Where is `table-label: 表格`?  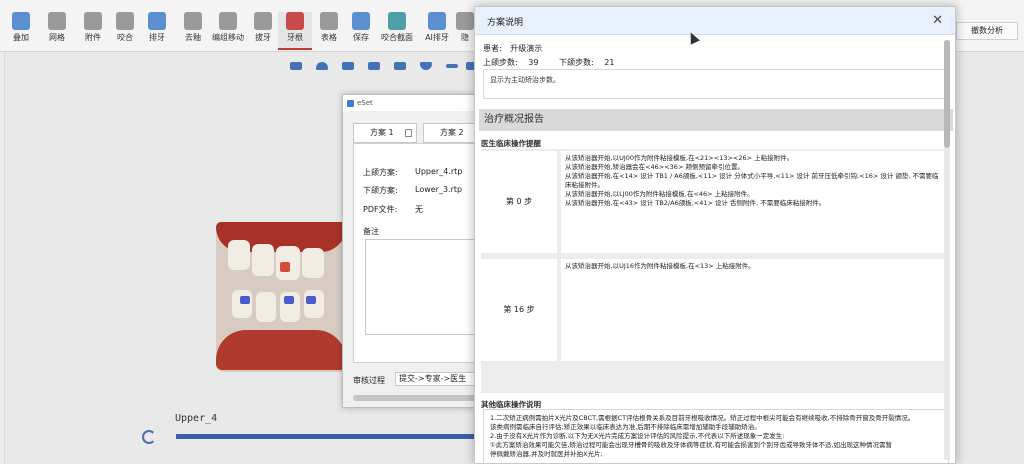 table-label: 表格 is located at coordinates (329, 37).